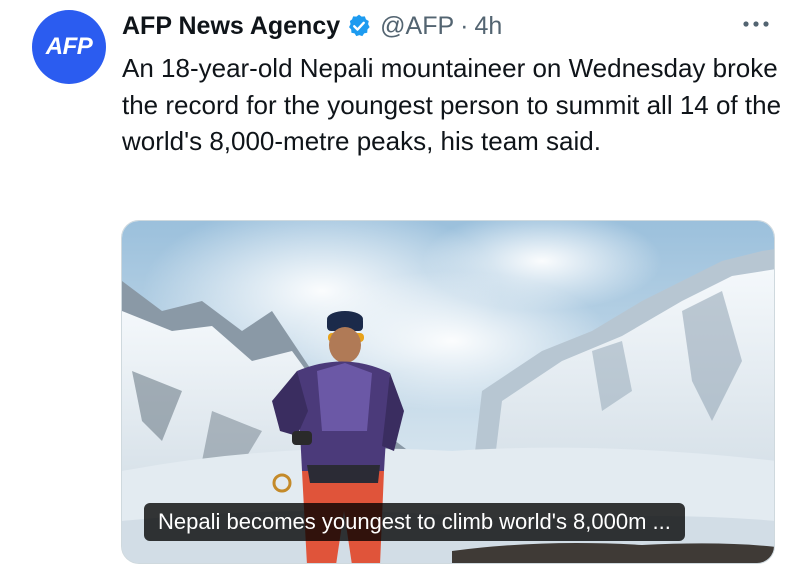 The height and width of the screenshot is (576, 800). I want to click on avatar-logo-text: AFP, so click(69, 46).